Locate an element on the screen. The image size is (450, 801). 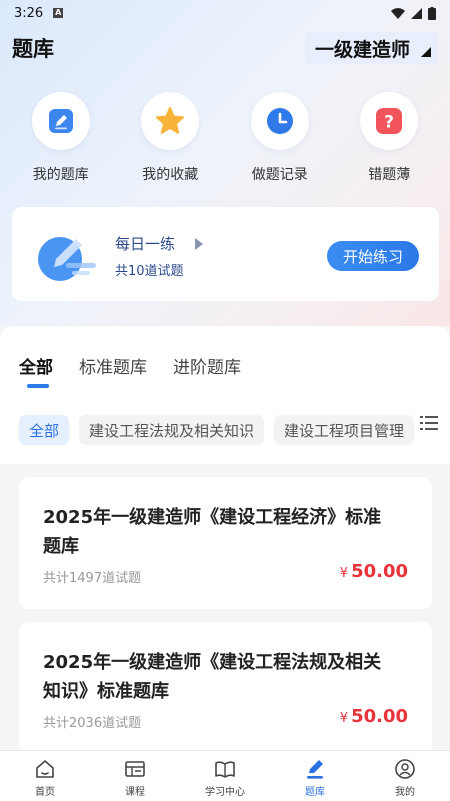
course-question-count: 共计1497道试题 is located at coordinates (92, 578).